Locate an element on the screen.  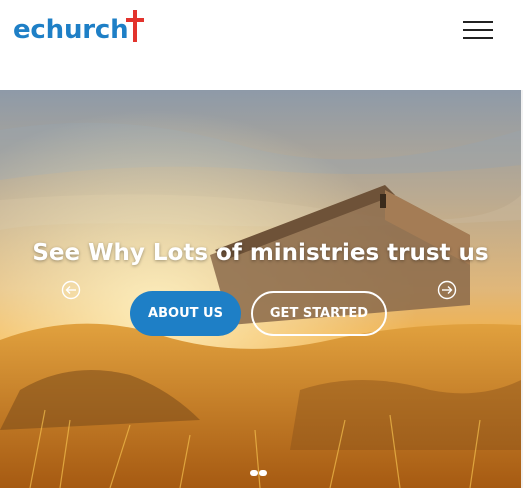
hero-headline: See Why Lots of ministries trust us is located at coordinates (260, 253).